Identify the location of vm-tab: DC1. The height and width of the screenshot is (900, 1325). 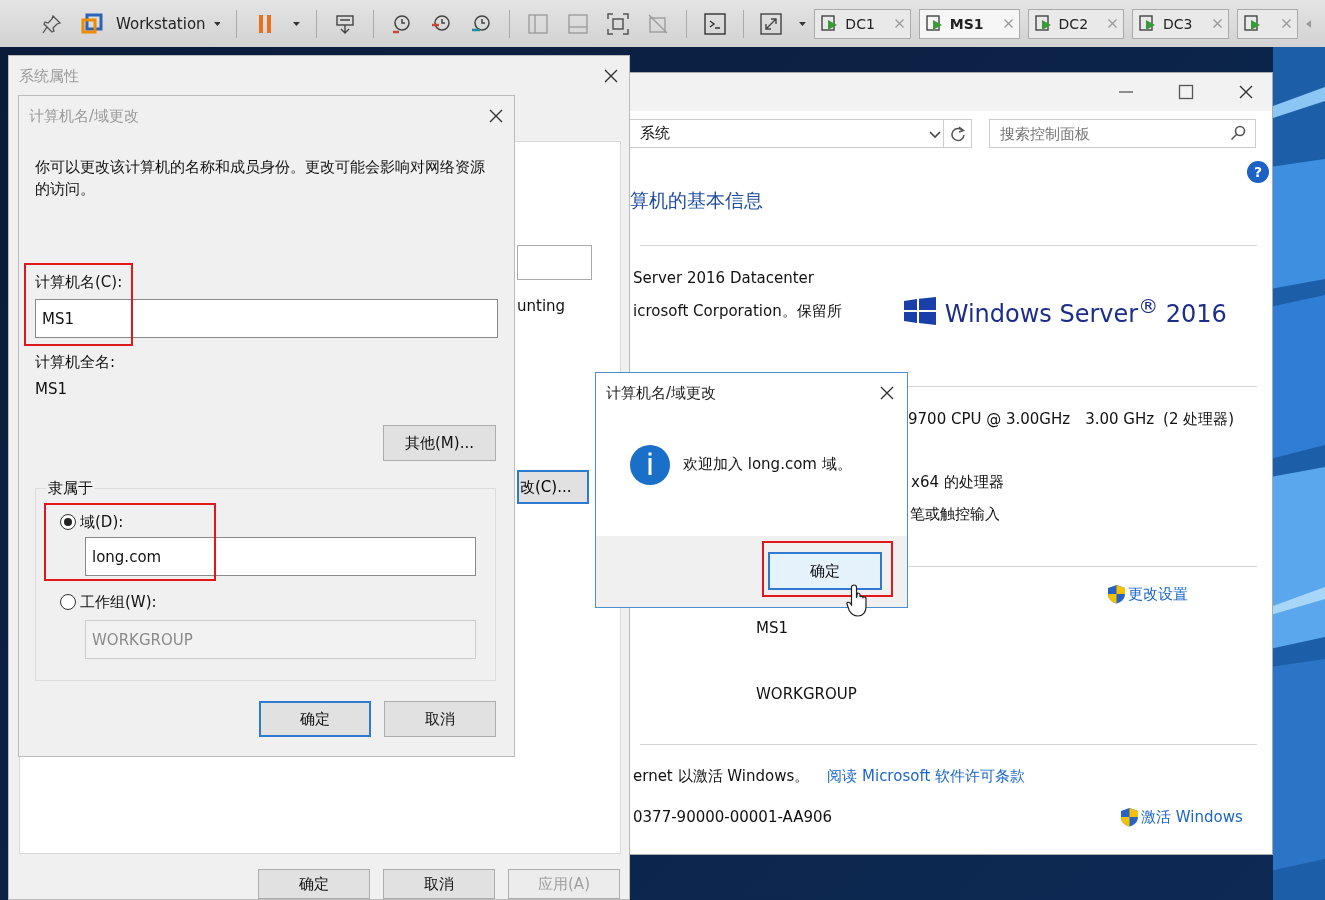
(862, 23).